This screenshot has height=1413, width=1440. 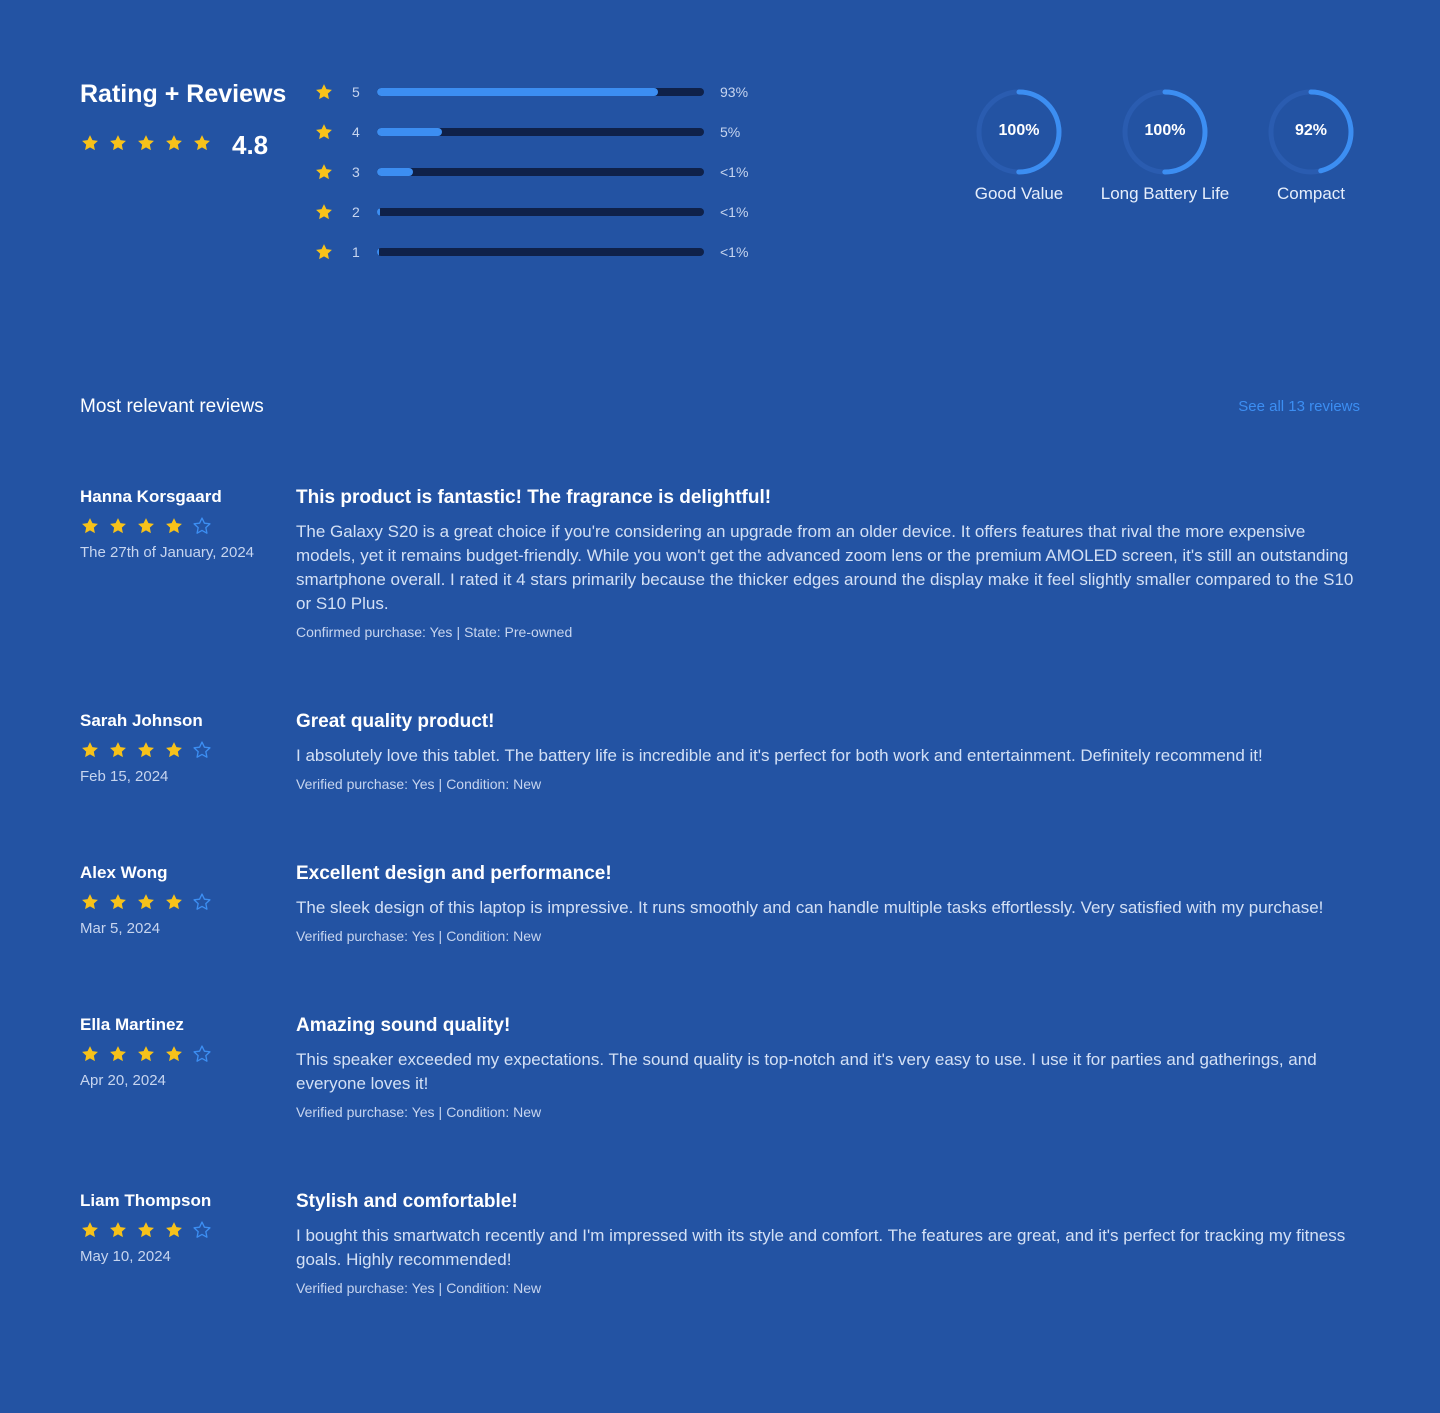 I want to click on distribution-star-label: 3, so click(x=356, y=172).